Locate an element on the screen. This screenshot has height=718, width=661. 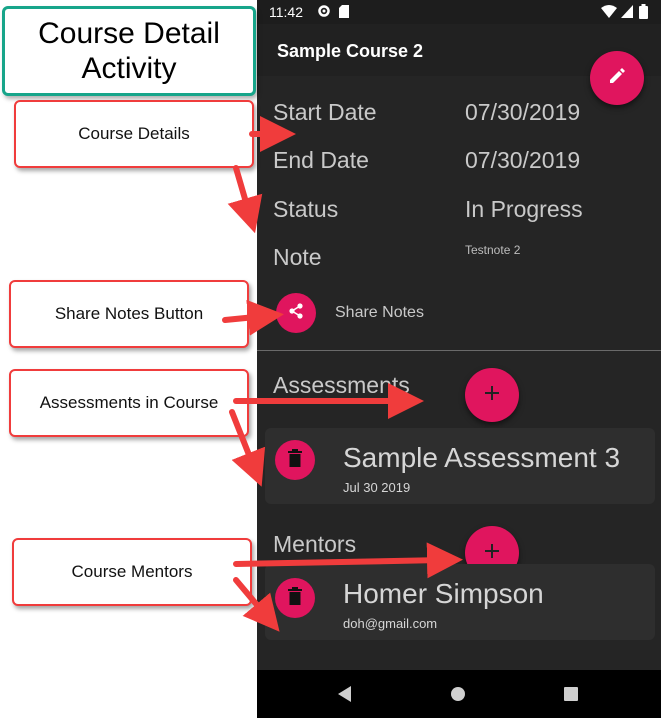
back-icon is located at coordinates (345, 696).